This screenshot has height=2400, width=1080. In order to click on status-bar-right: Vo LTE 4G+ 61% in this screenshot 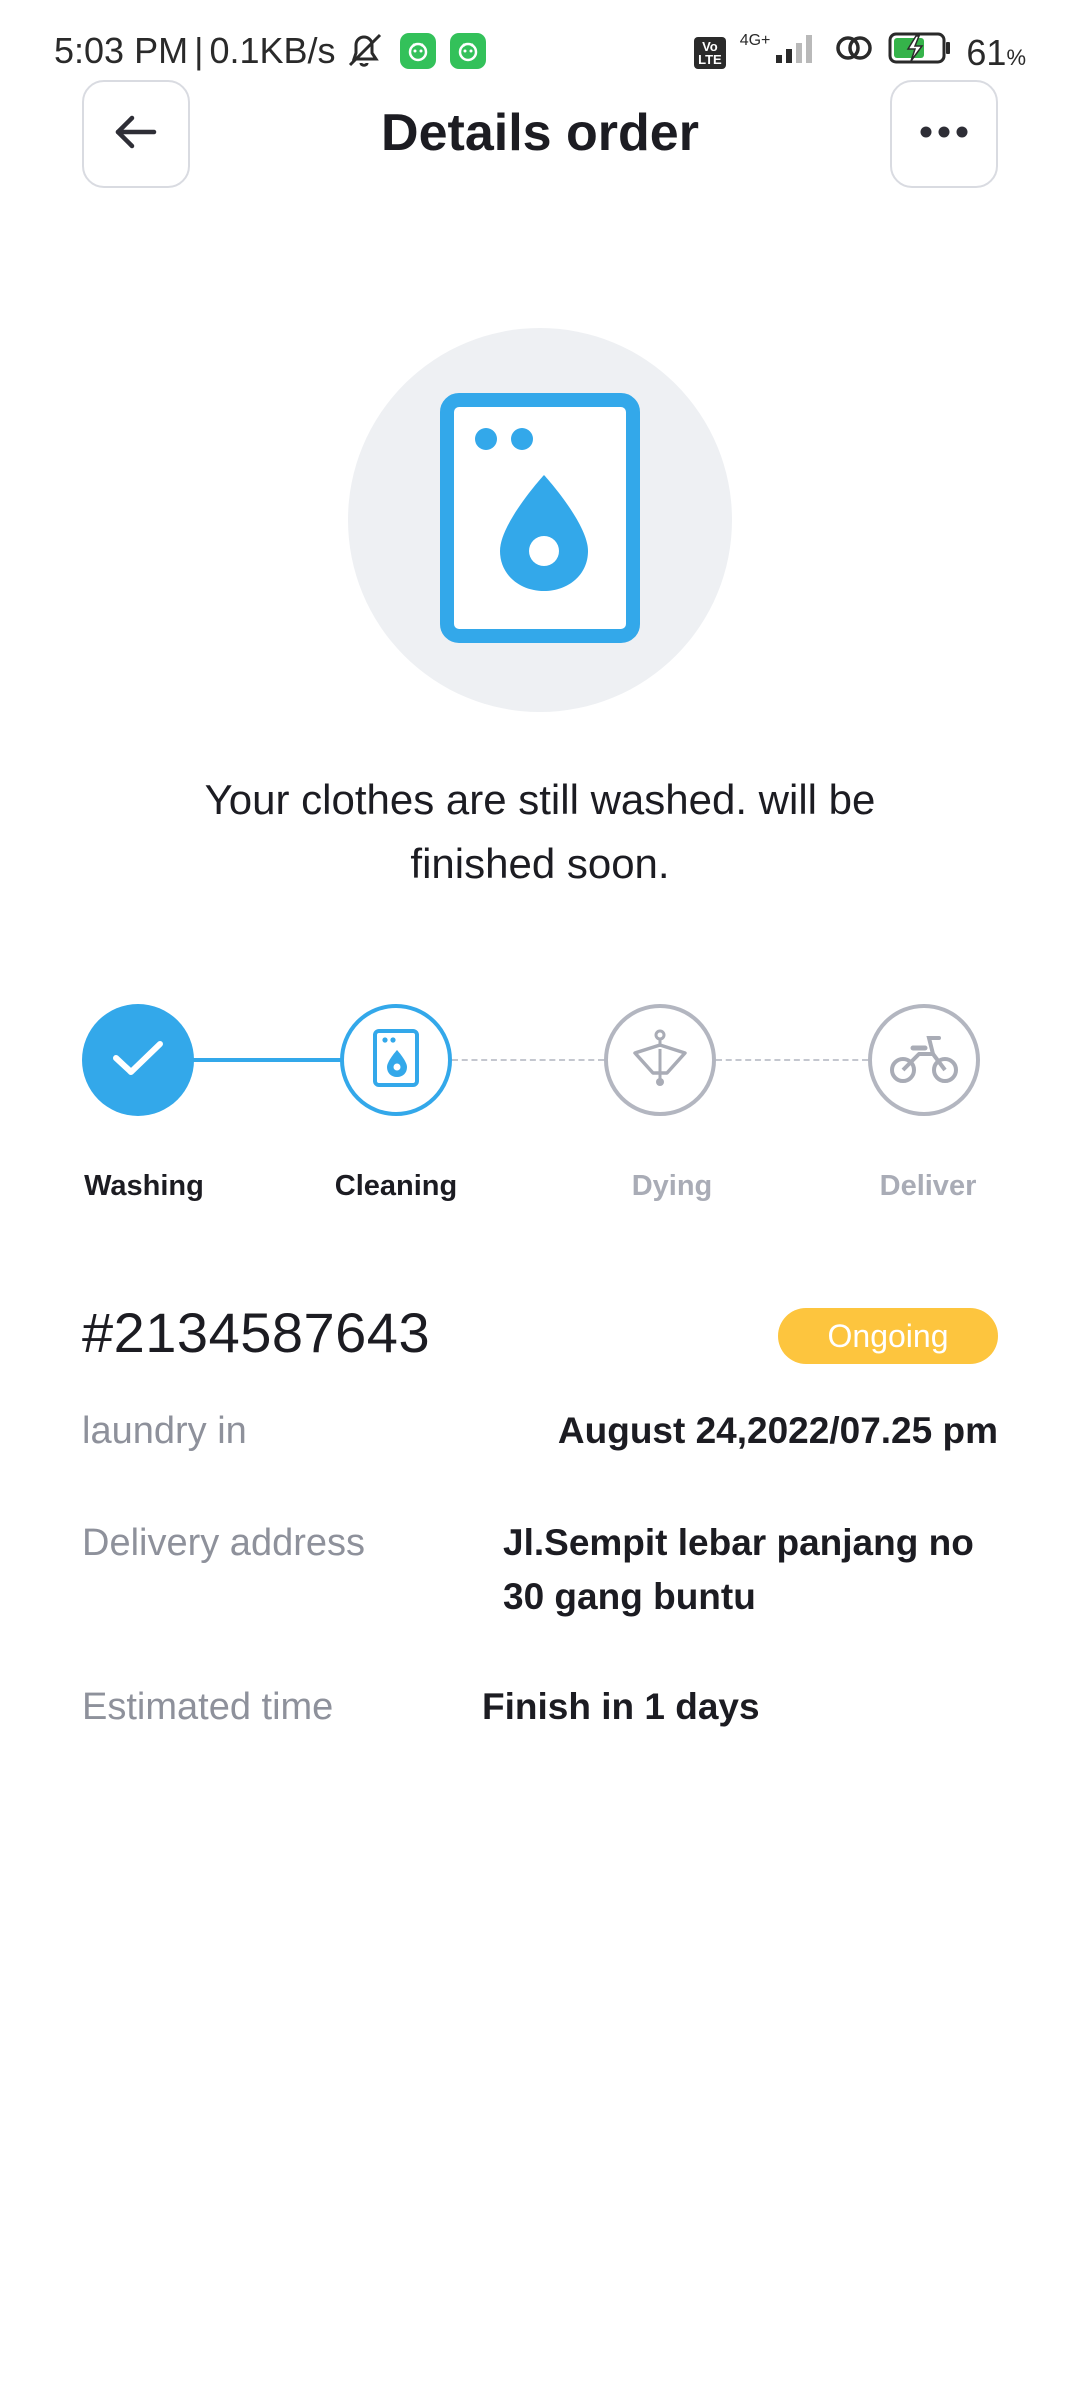, I will do `click(860, 52)`.